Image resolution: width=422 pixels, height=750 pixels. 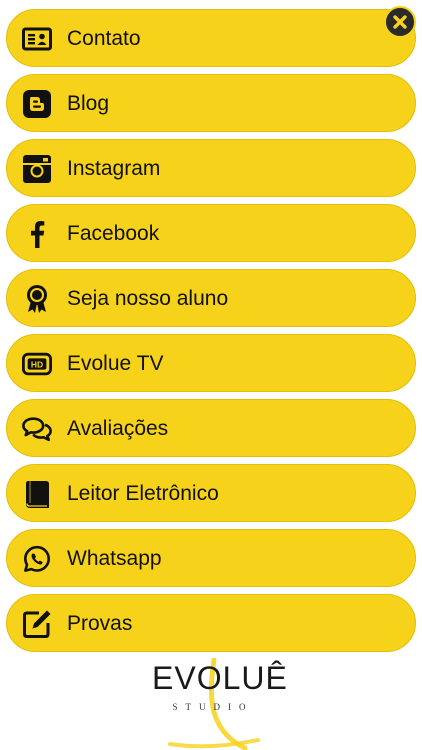 I want to click on menu-item-label: Whatsapp, so click(x=114, y=558).